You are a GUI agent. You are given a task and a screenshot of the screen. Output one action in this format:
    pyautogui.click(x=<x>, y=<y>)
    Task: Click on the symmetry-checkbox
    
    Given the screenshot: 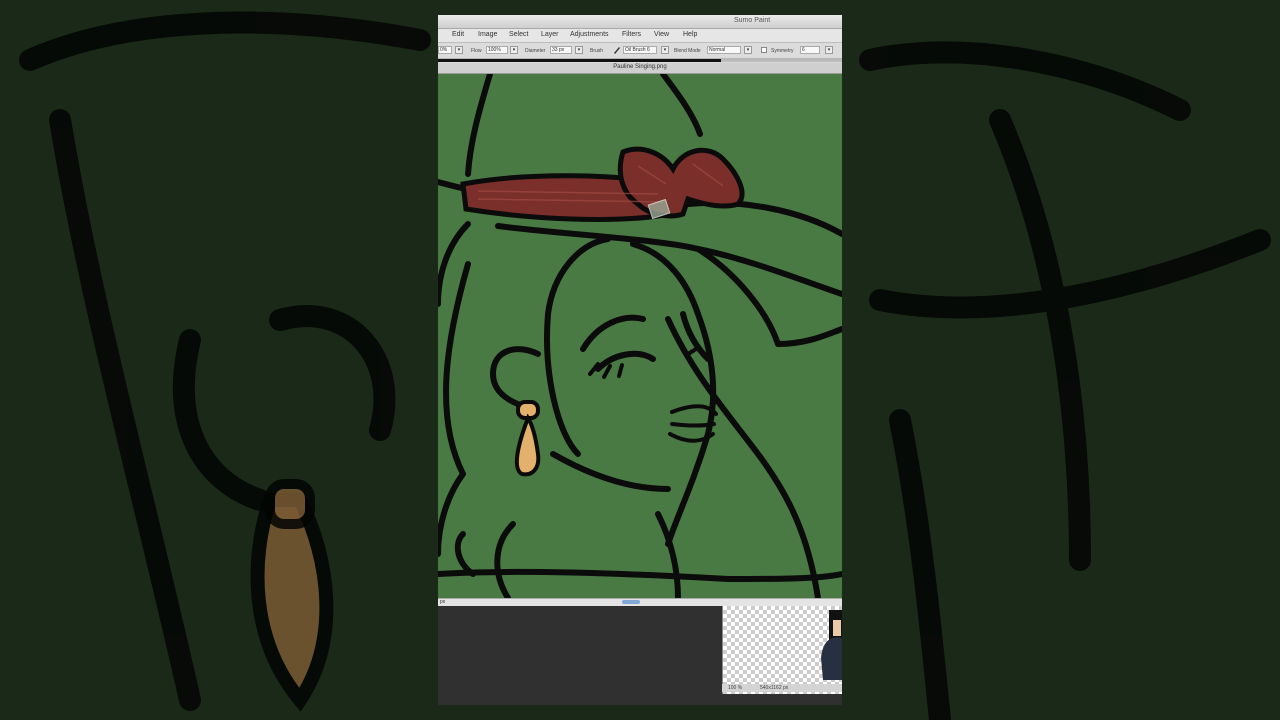 What is the action you would take?
    pyautogui.click(x=764, y=50)
    